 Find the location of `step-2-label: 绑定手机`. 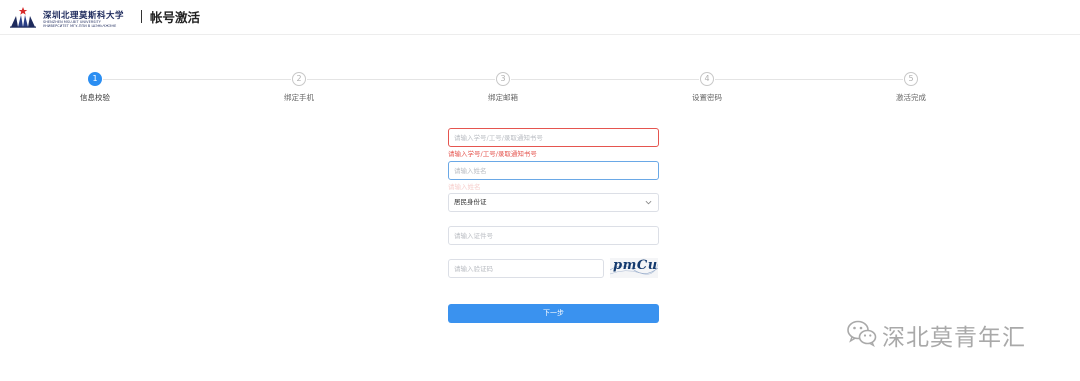

step-2-label: 绑定手机 is located at coordinates (299, 97).